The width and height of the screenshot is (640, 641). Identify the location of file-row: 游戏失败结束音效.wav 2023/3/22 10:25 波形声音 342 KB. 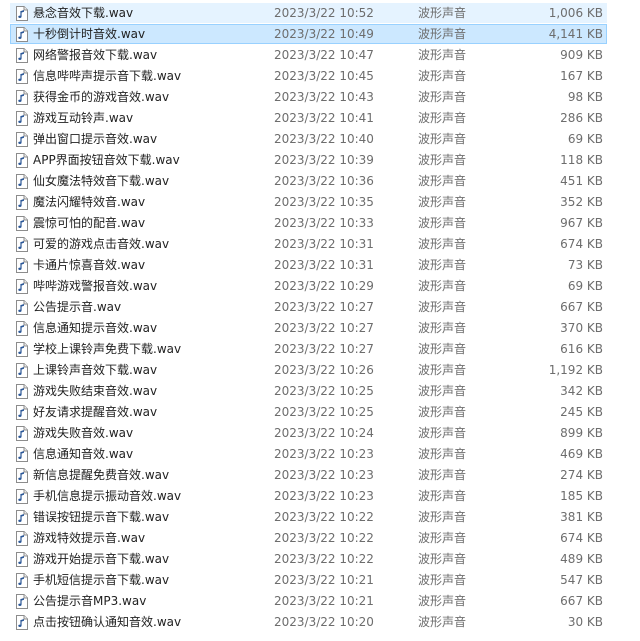
(320, 391).